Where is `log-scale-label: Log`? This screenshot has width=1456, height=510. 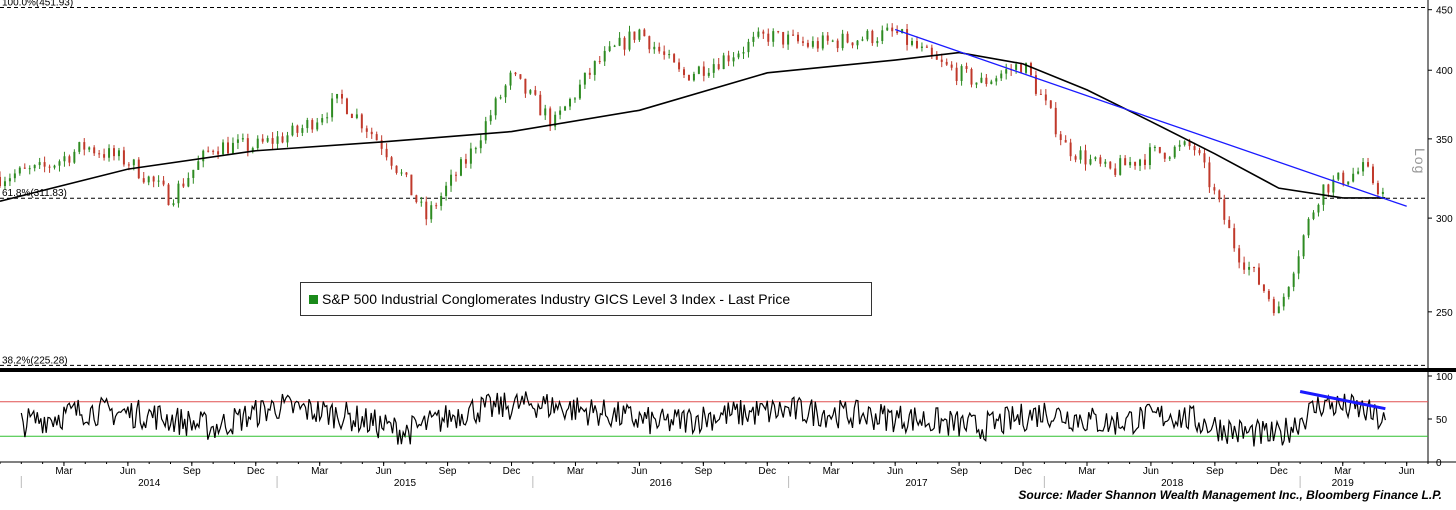 log-scale-label: Log is located at coordinates (1420, 161).